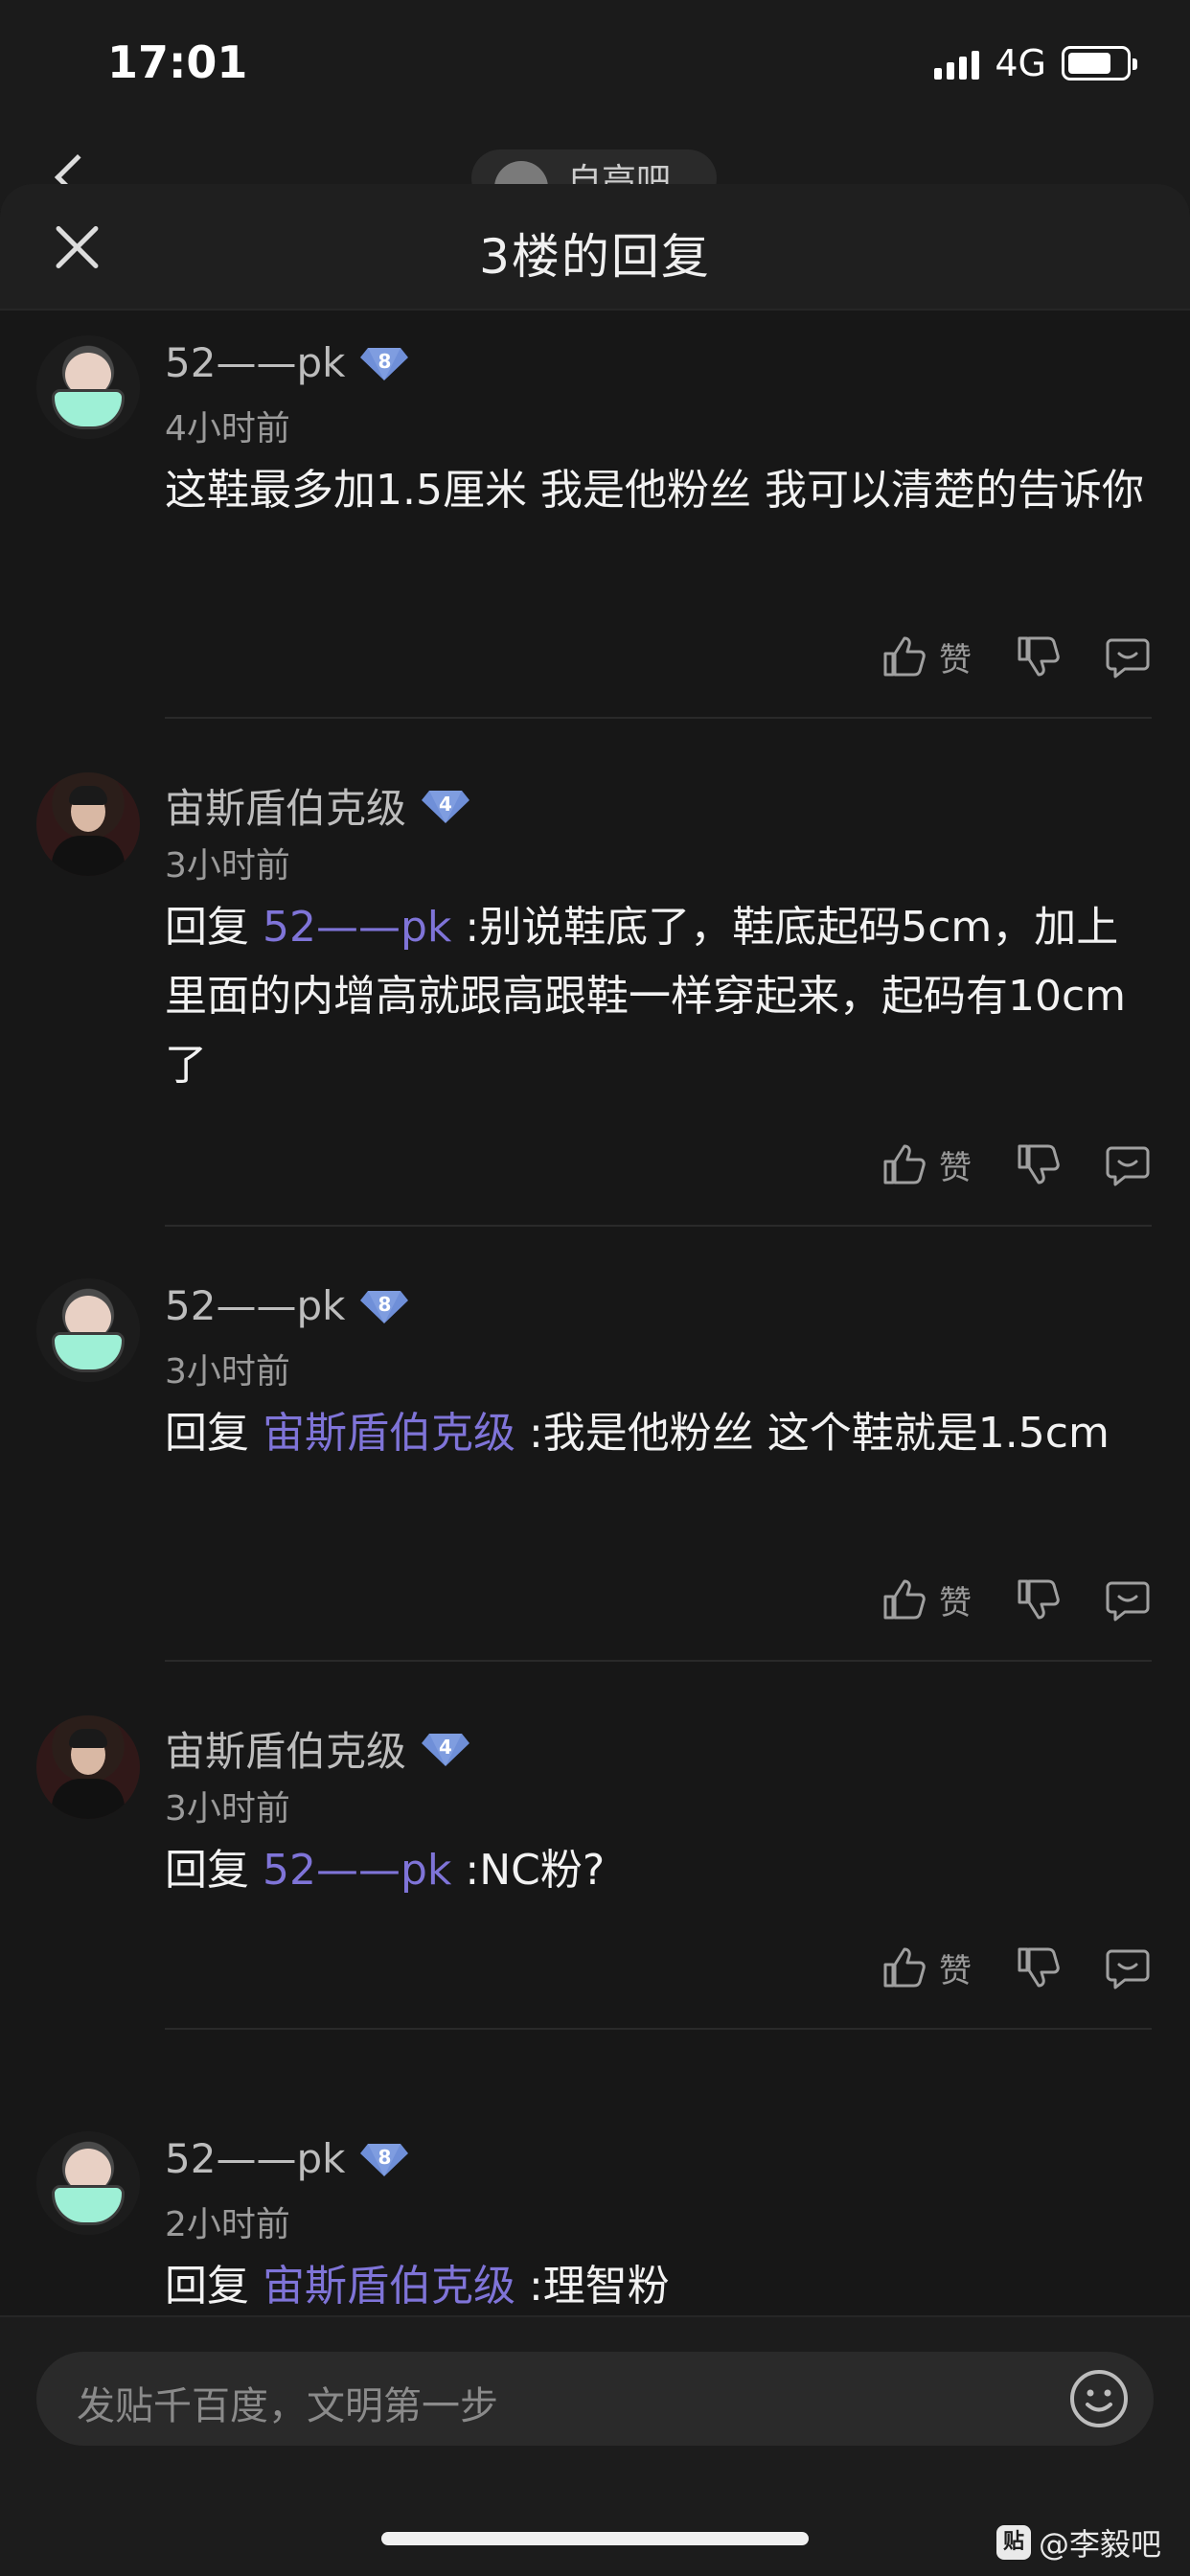 This screenshot has width=1190, height=2576. I want to click on comment-text: 回复 宙斯盾伯克级 :我是他粉丝 这个鞋就是1.5cm, so click(658, 1433).